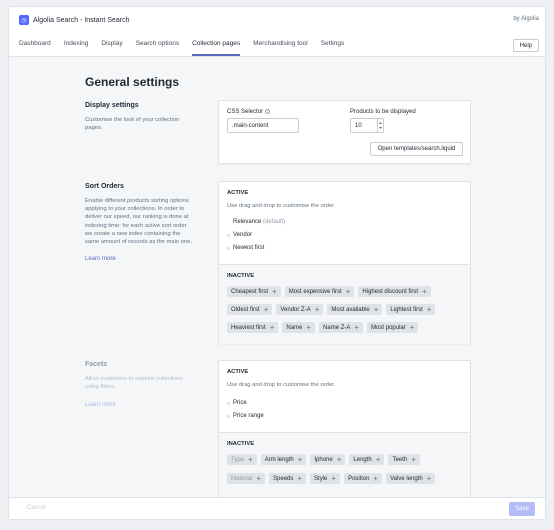 The image size is (554, 530). I want to click on sort-orders-learn-more-link: Learn more, so click(100, 259).